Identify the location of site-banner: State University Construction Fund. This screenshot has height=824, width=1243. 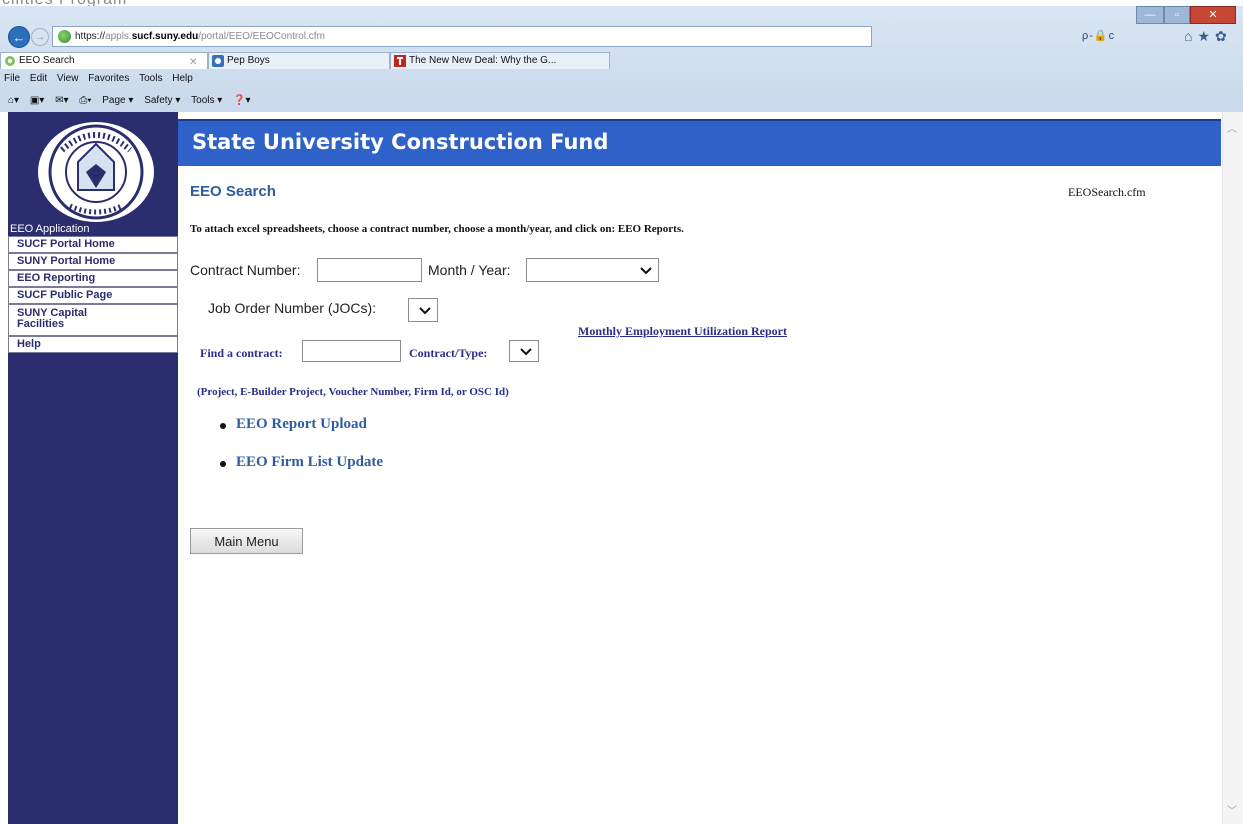
(699, 142).